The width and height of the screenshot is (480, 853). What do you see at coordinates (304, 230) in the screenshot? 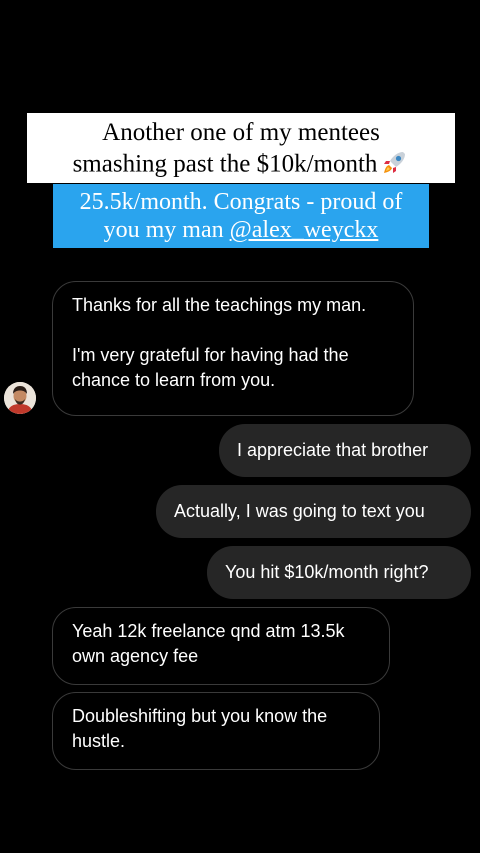
I see `mention-link: @alex_weyckx` at bounding box center [304, 230].